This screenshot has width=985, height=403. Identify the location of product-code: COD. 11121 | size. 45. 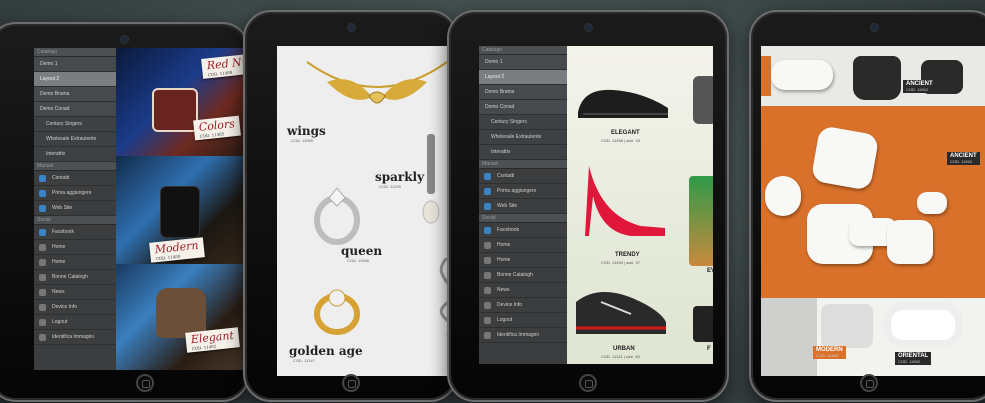
(620, 356).